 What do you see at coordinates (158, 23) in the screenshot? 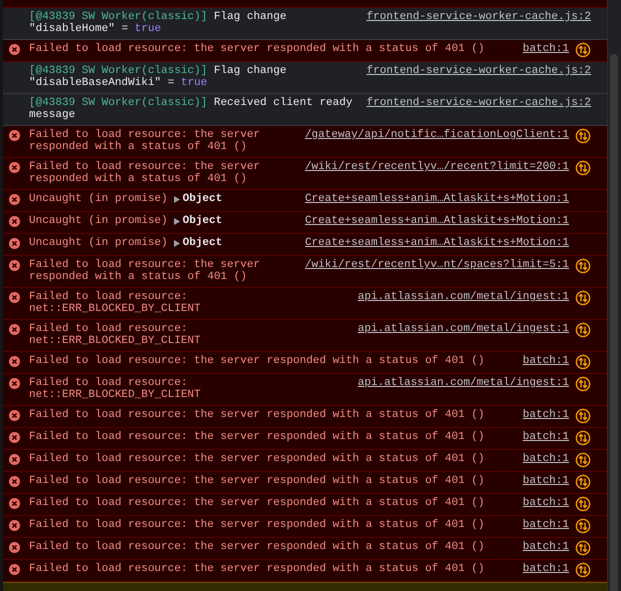
I see `console-message: [@43839 SW Worker(classic)] Flag change "disableHome" = true` at bounding box center [158, 23].